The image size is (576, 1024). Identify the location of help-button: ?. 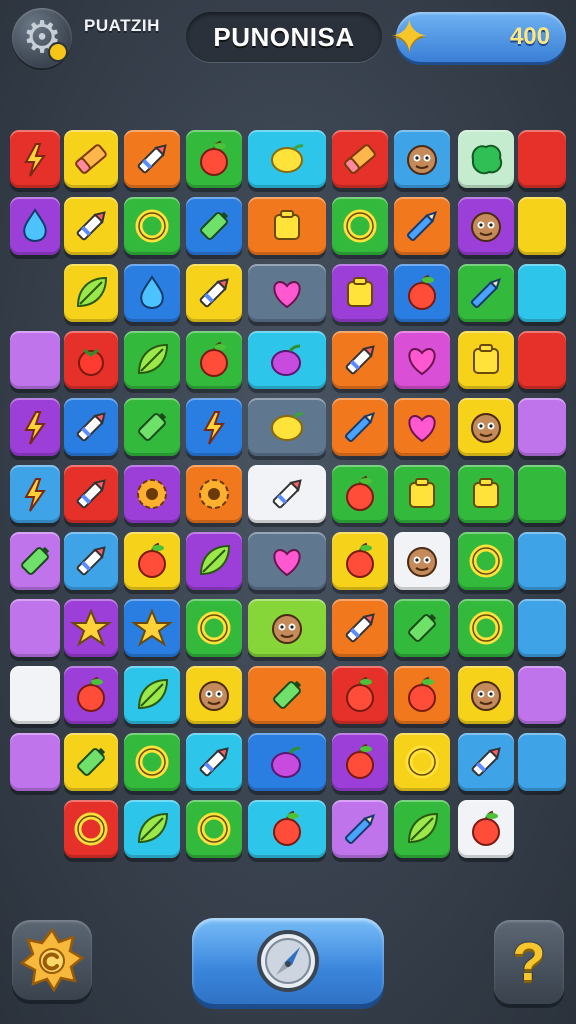
(529, 962).